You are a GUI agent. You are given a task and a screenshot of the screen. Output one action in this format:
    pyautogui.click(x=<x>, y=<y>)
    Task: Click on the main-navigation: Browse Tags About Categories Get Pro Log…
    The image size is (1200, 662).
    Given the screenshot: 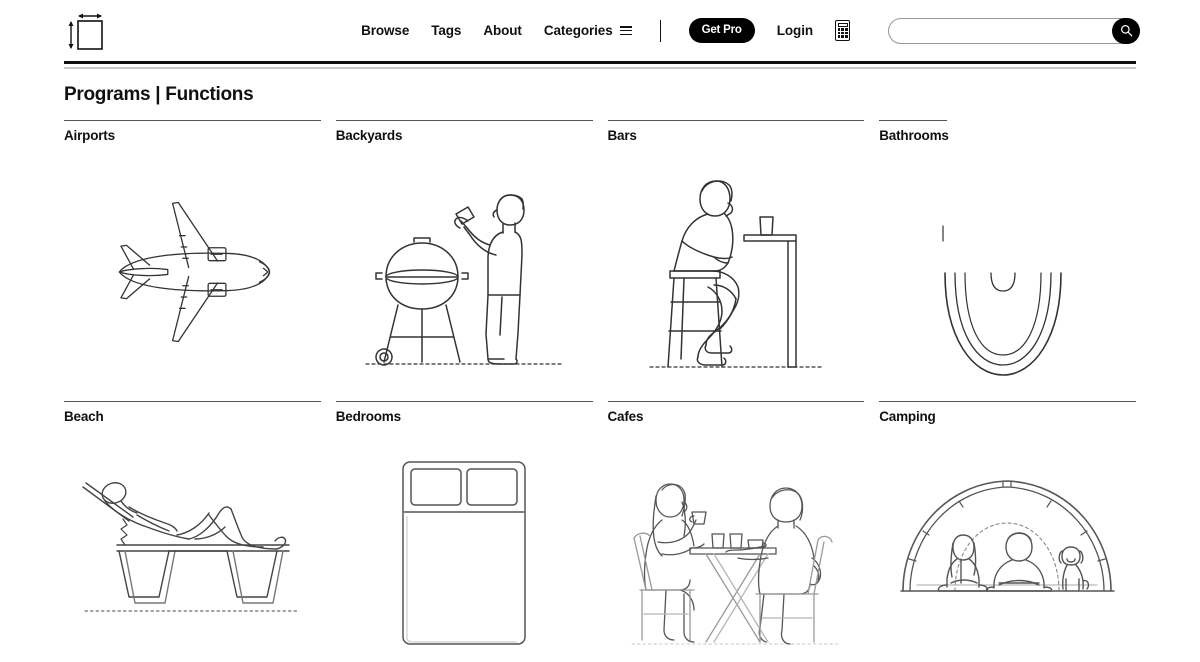 What is the action you would take?
    pyautogui.click(x=750, y=30)
    